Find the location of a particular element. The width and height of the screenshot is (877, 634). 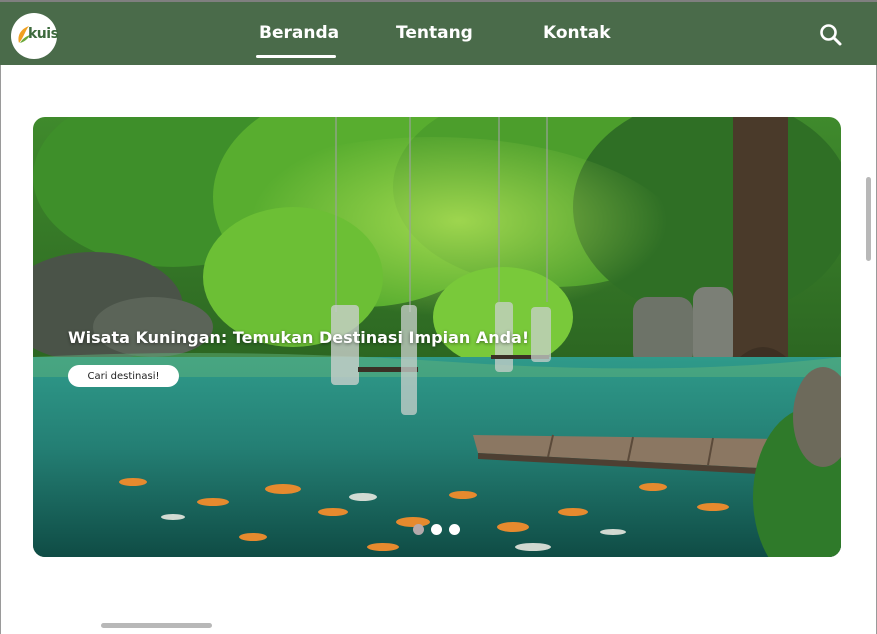

nav-link-kontak: Kontak is located at coordinates (577, 33).